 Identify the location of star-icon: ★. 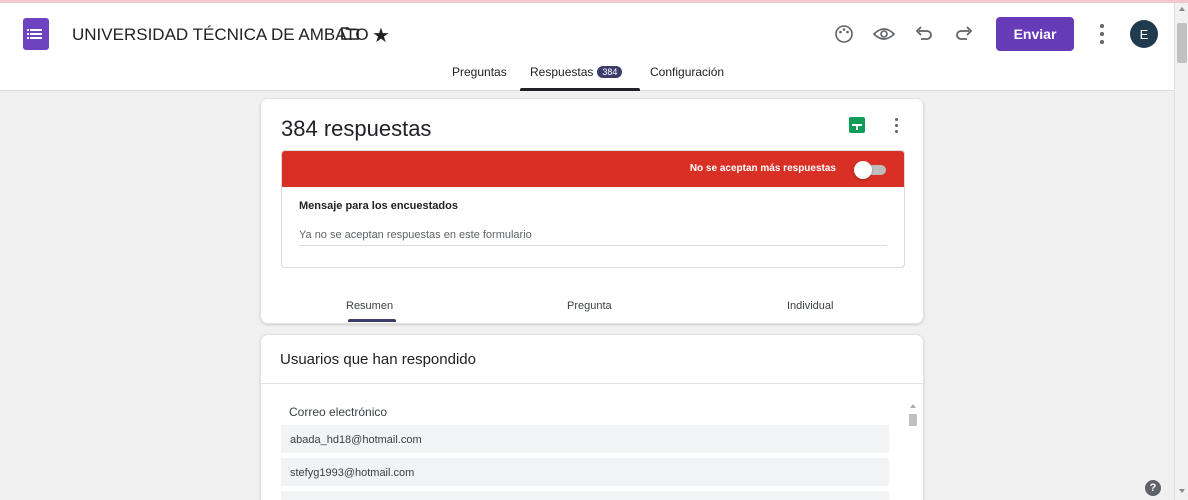
(381, 35).